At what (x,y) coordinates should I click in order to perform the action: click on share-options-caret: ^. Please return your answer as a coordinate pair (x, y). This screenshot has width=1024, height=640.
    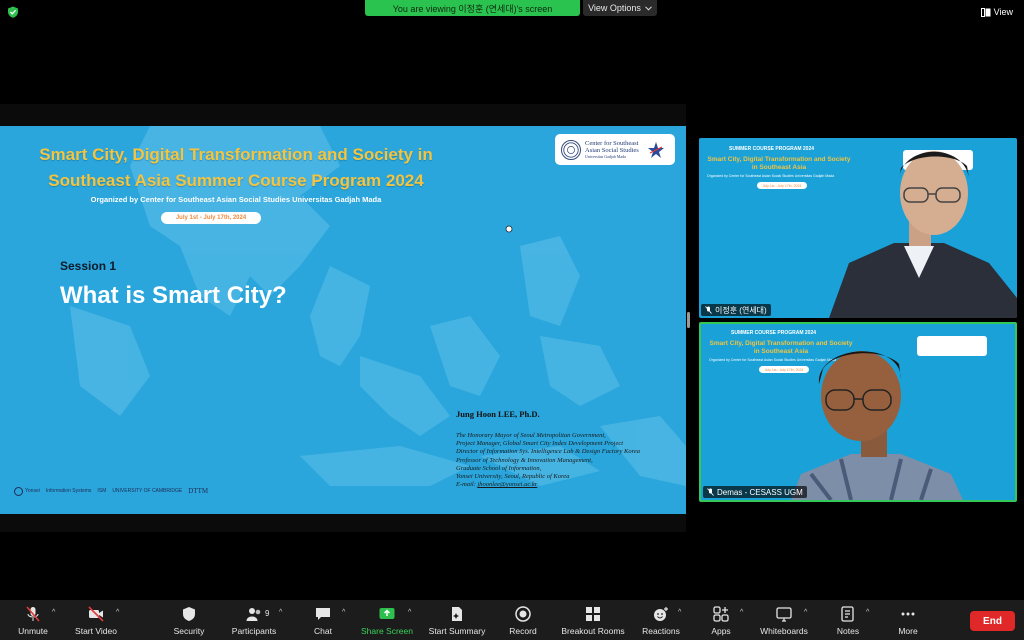
    Looking at the image, I should click on (409, 612).